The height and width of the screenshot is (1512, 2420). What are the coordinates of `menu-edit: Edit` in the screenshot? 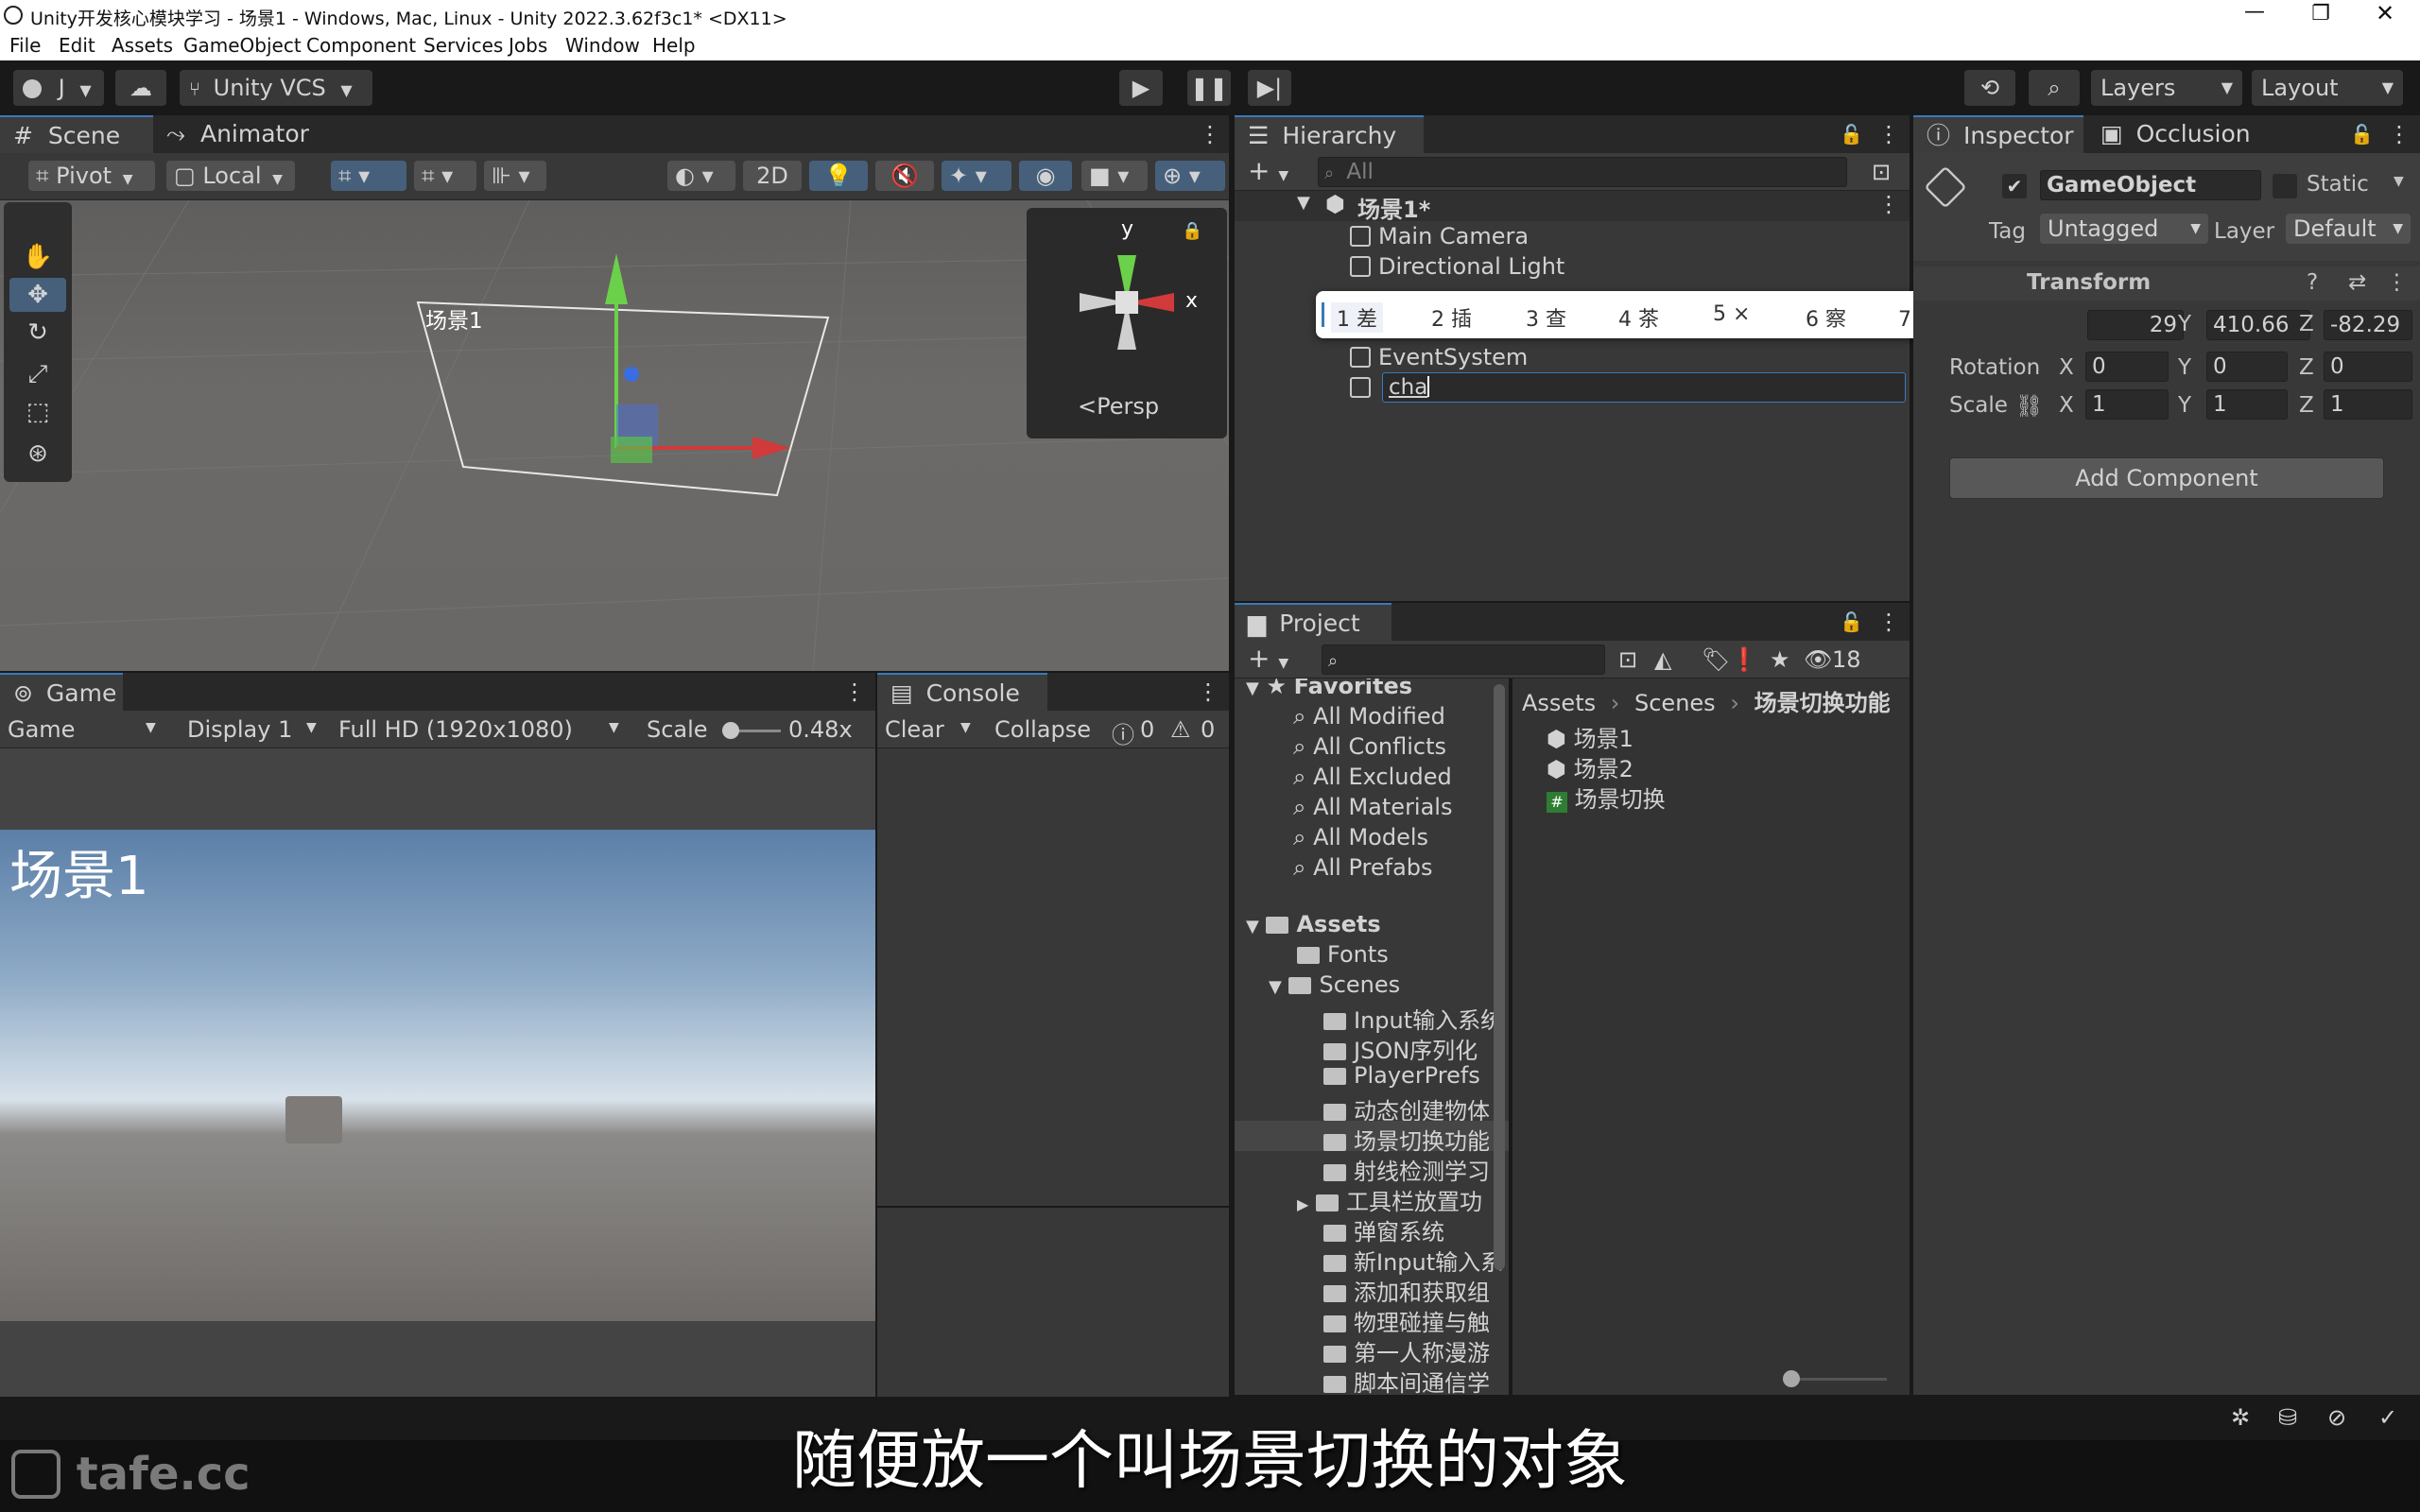 It's located at (77, 45).